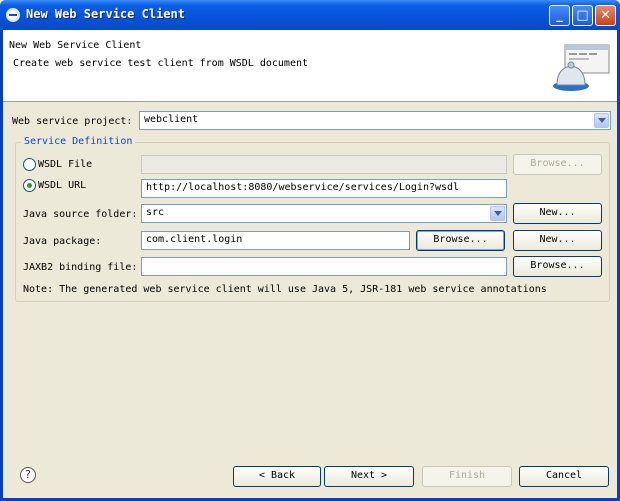 The width and height of the screenshot is (620, 501). Describe the element at coordinates (28, 475) in the screenshot. I see `help-icon: ?` at that location.